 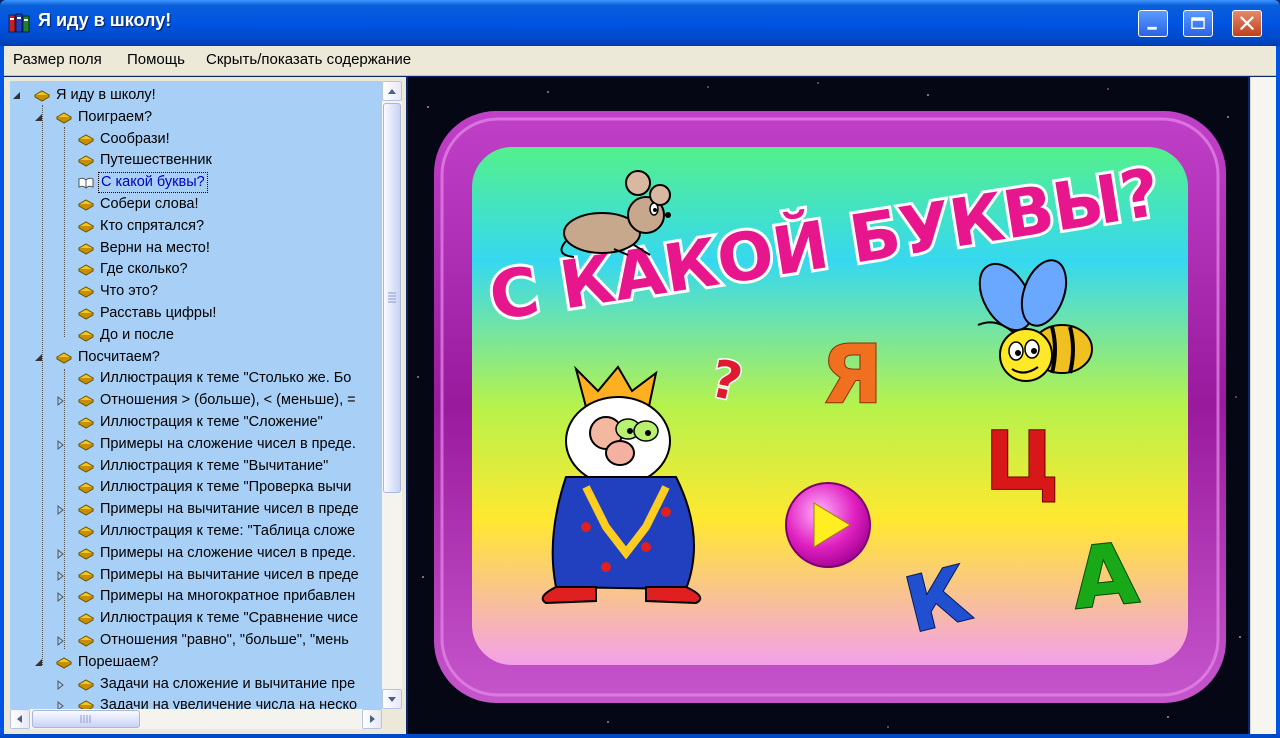 I want to click on menu-field-size: Размер поля, so click(x=57, y=59).